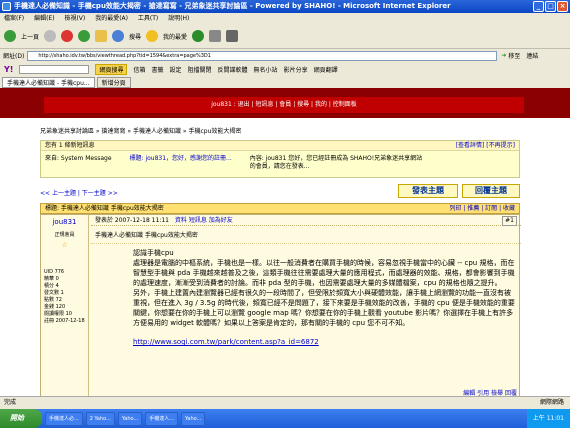 The image size is (570, 428). I want to click on tab-new: 新增分頁, so click(113, 82).